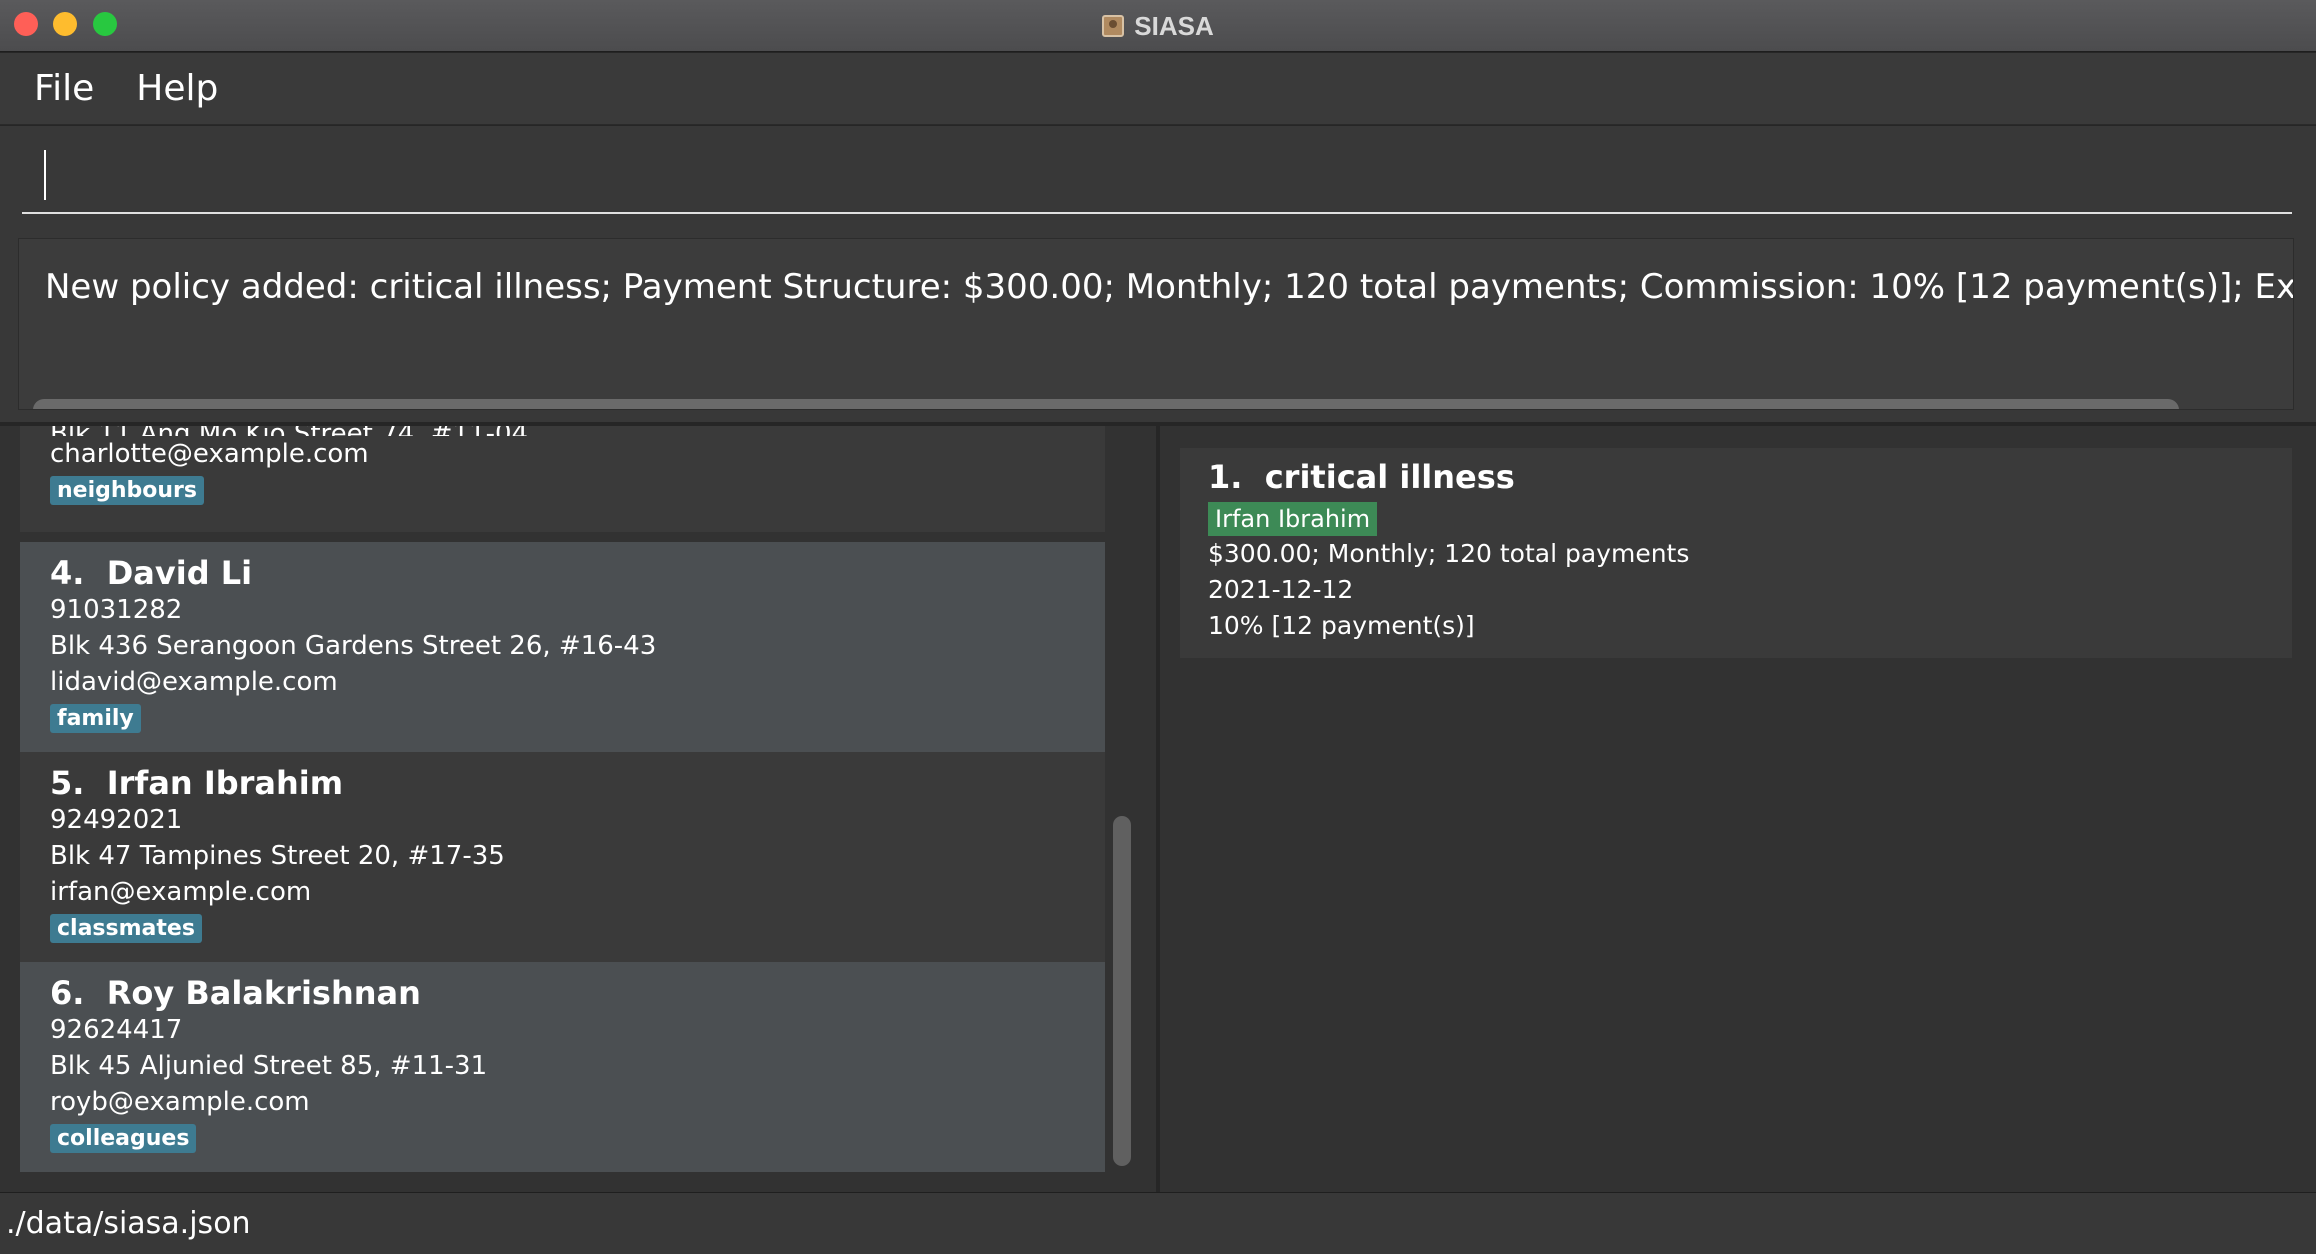 The image size is (2316, 1254). I want to click on person-tag: neighbours, so click(127, 490).